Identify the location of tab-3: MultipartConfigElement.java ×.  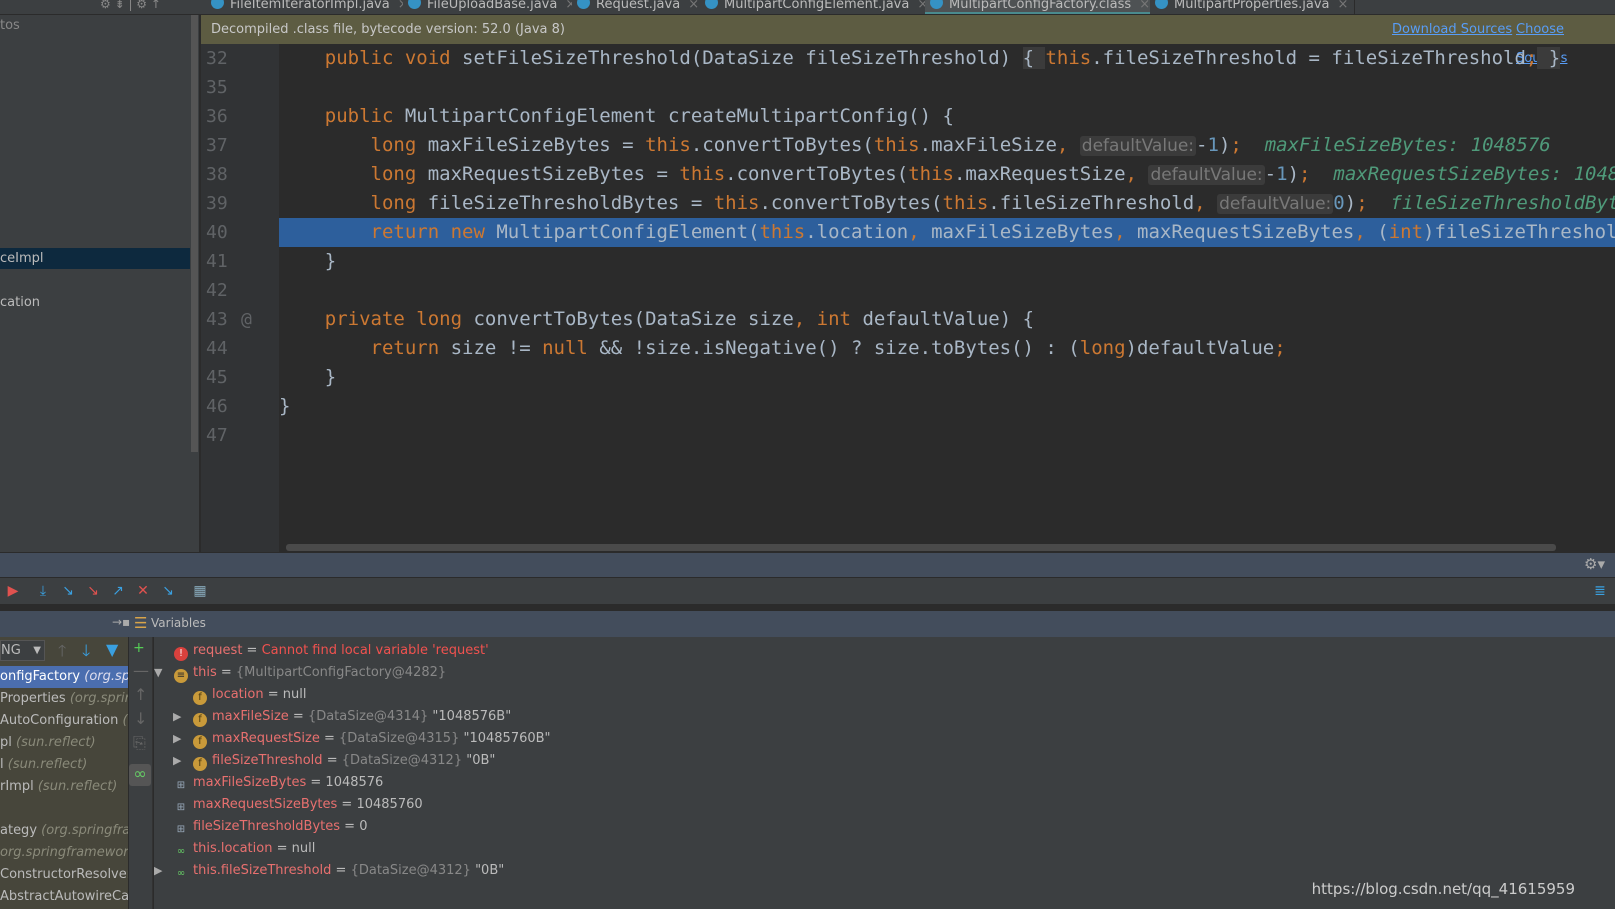
(818, 7).